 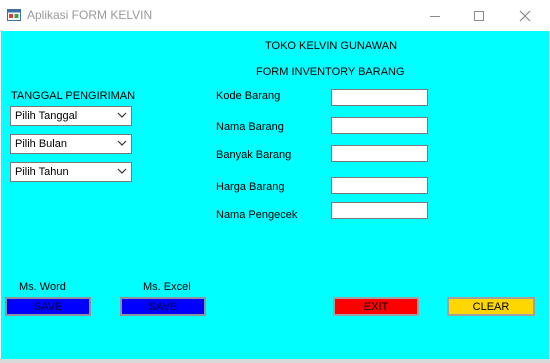 I want to click on ms-excel-label: Ms. Excel, so click(x=167, y=287).